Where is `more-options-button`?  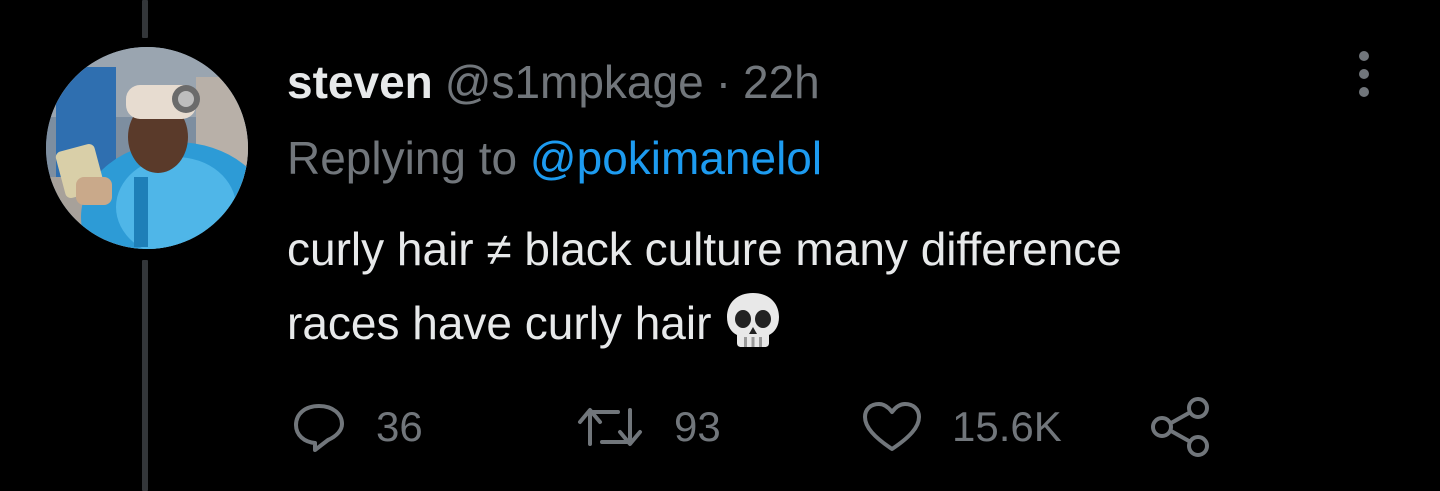
more-options-button is located at coordinates (1364, 74).